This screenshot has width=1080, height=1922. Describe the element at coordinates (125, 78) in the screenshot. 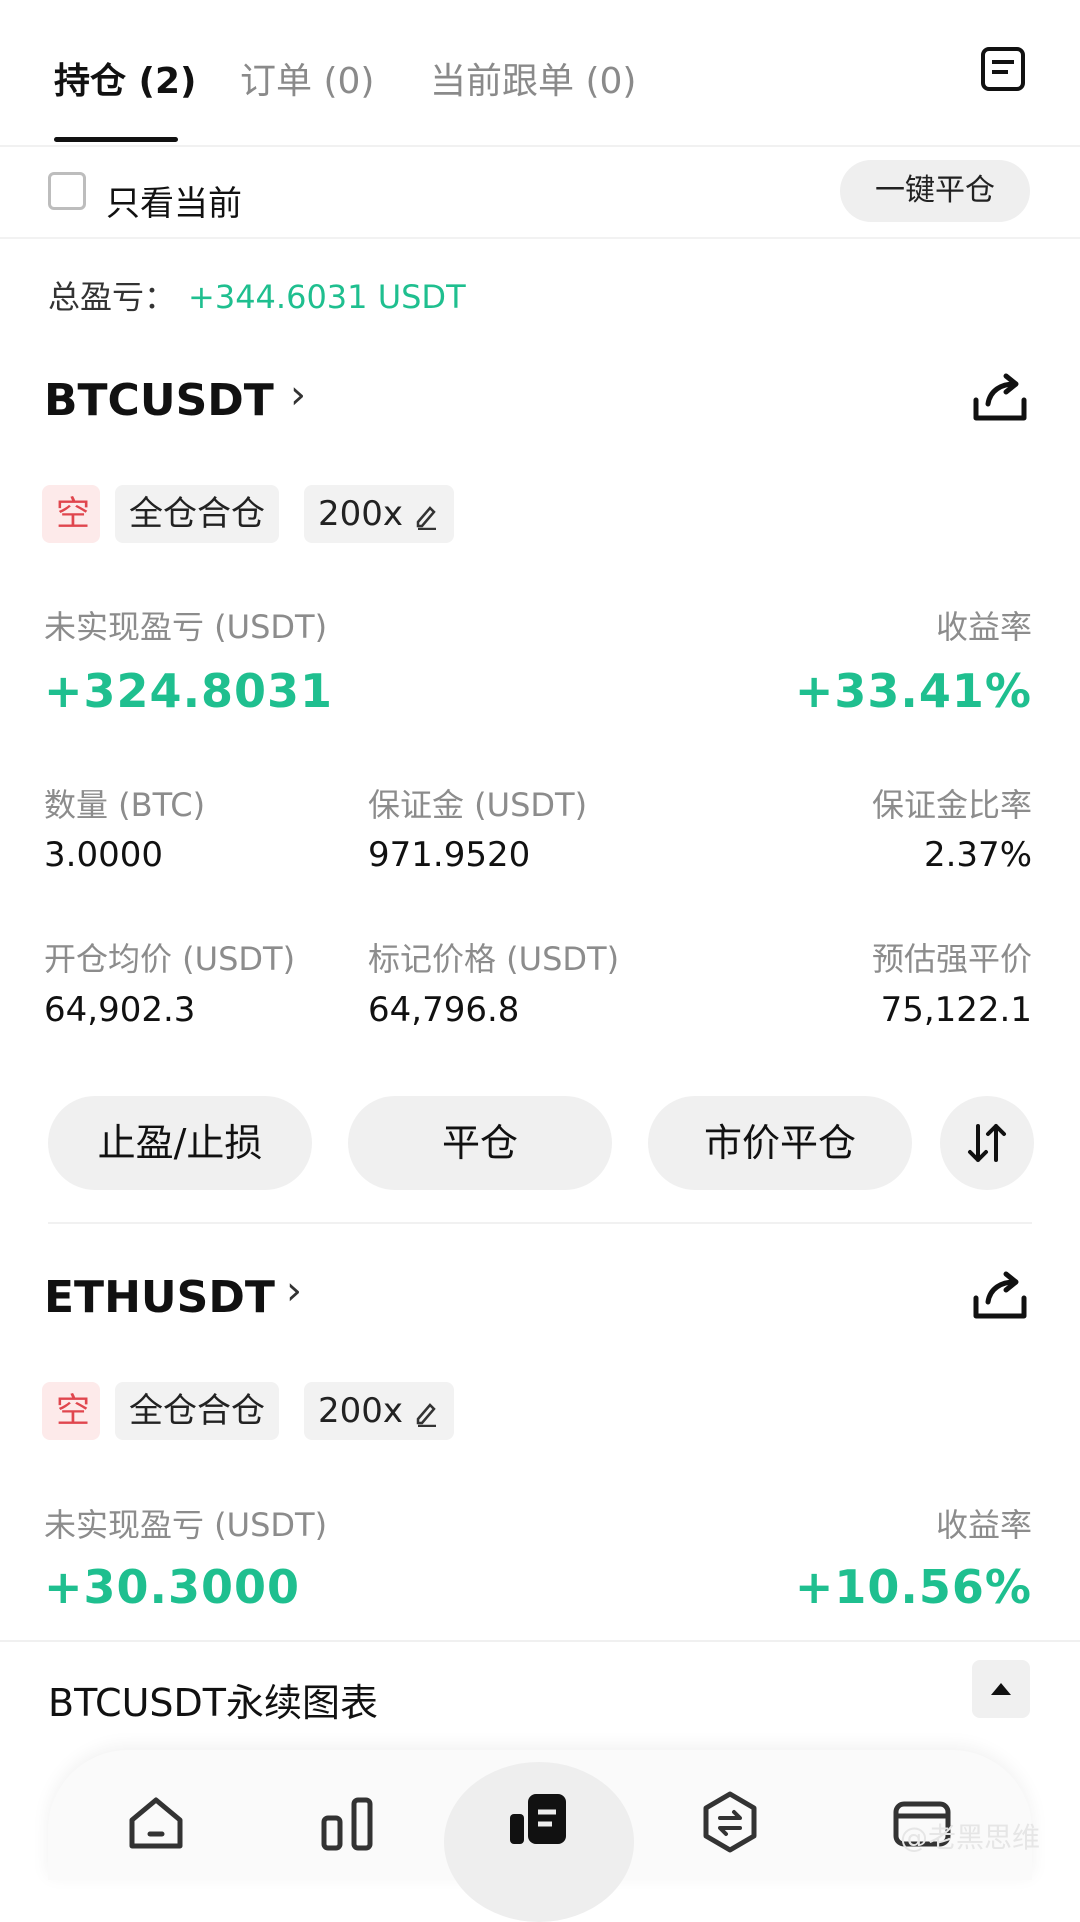

I see `tab-positions: 持仓 (2)` at that location.